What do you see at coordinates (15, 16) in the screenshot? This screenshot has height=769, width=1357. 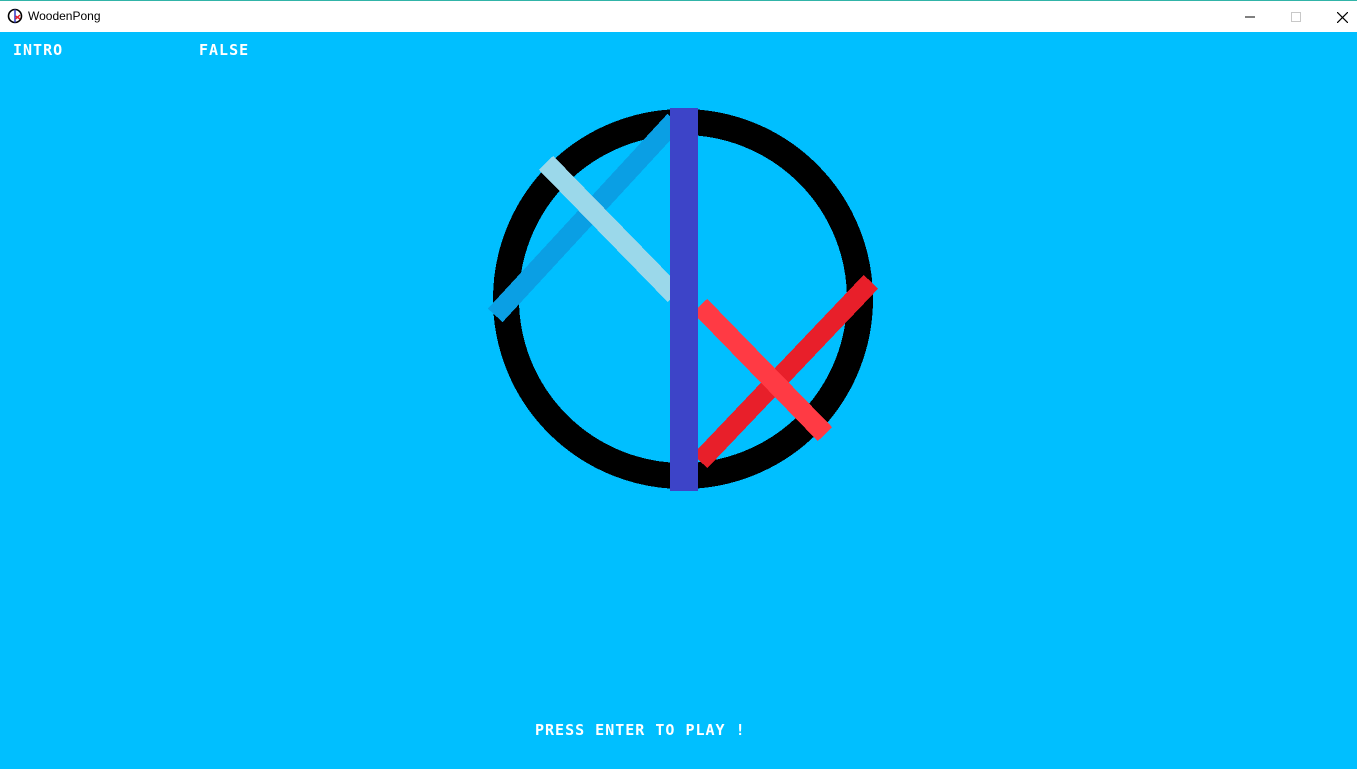 I see `wooden-pong-app-icon` at bounding box center [15, 16].